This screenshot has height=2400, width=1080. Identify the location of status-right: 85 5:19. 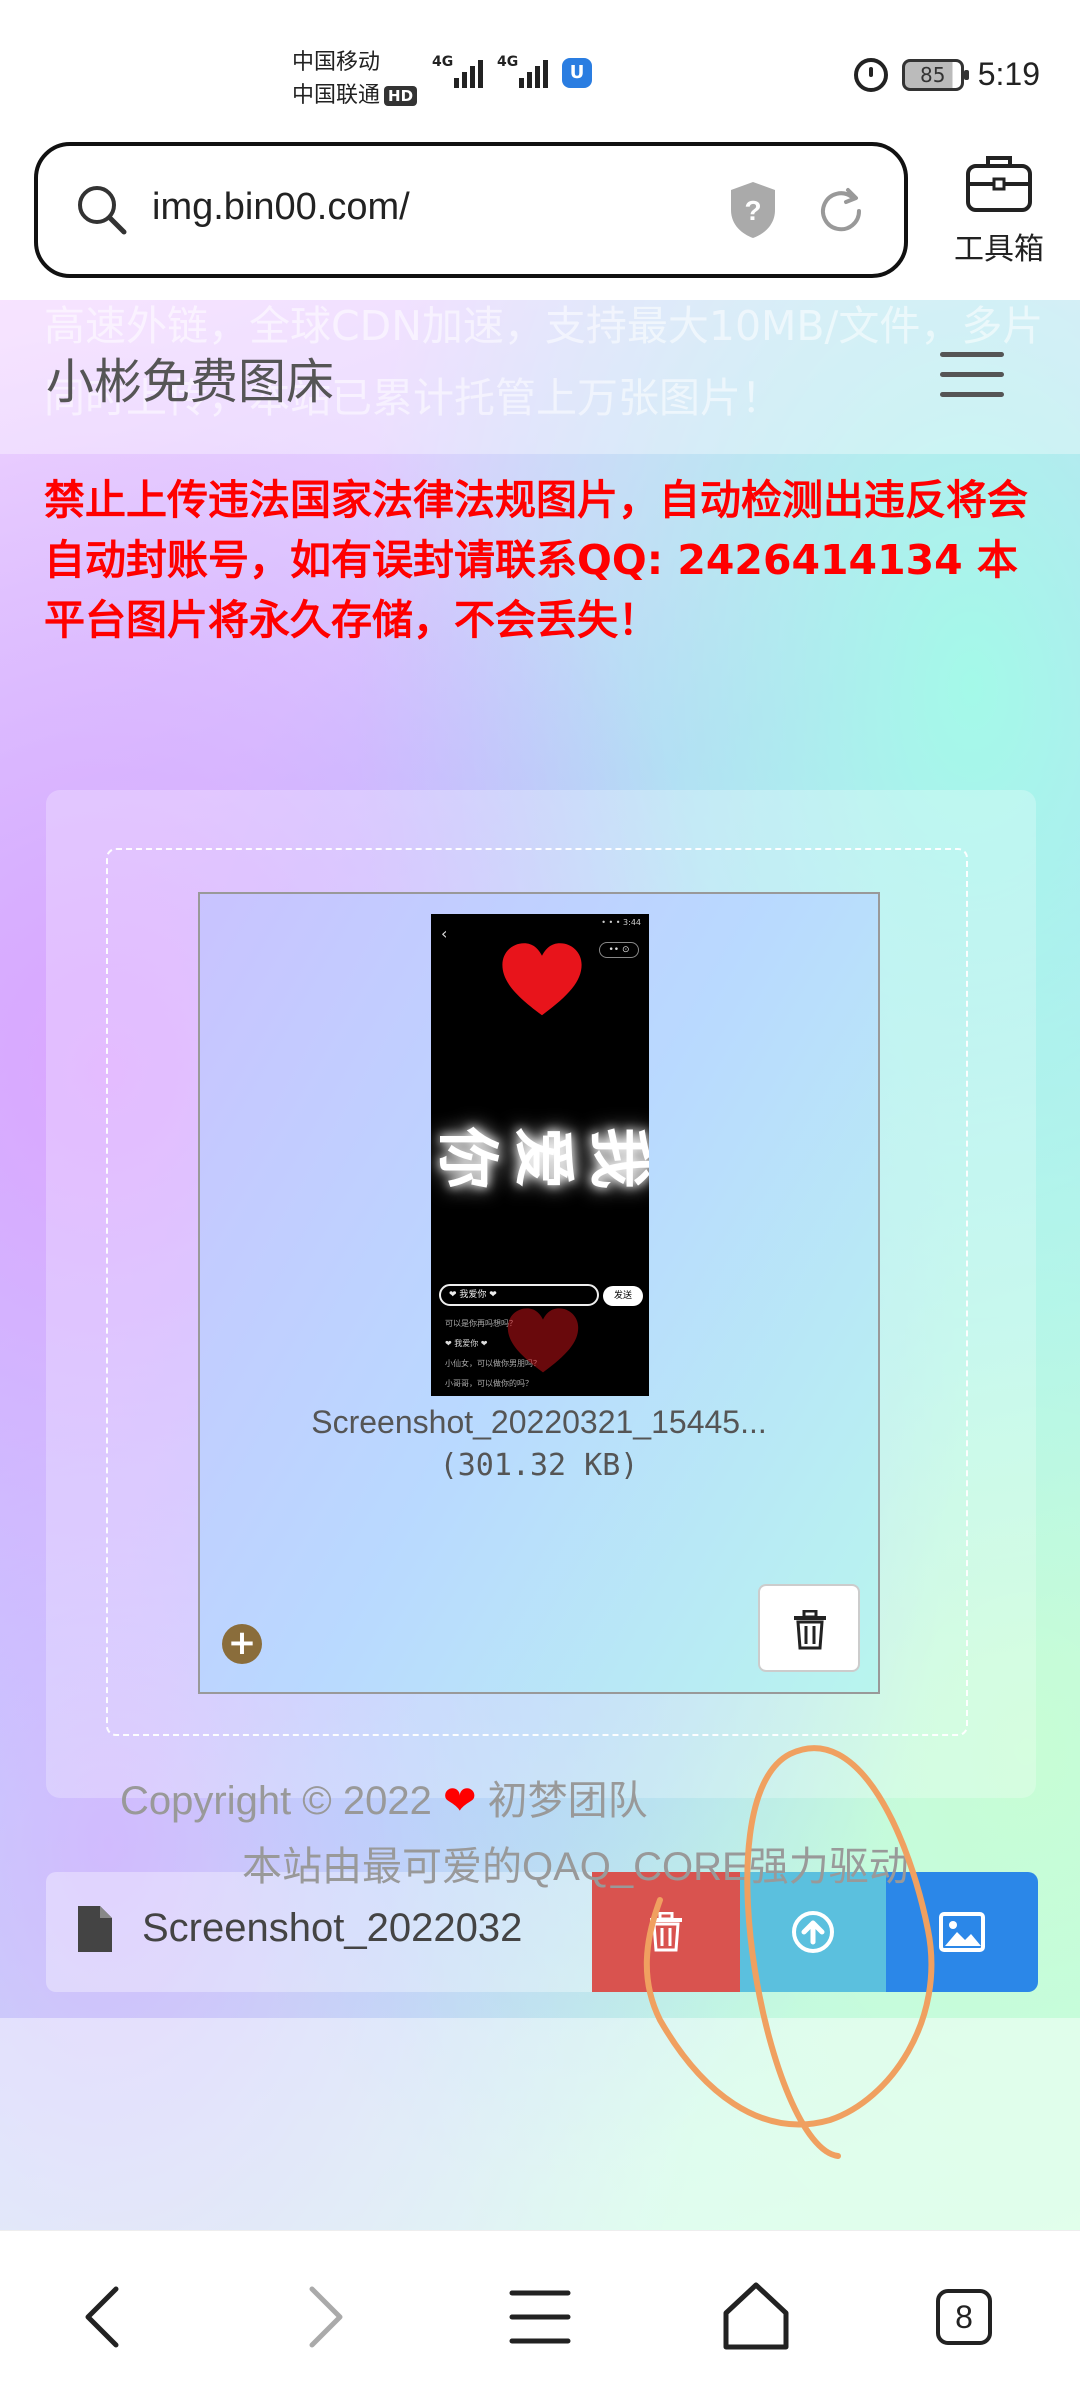
(946, 74).